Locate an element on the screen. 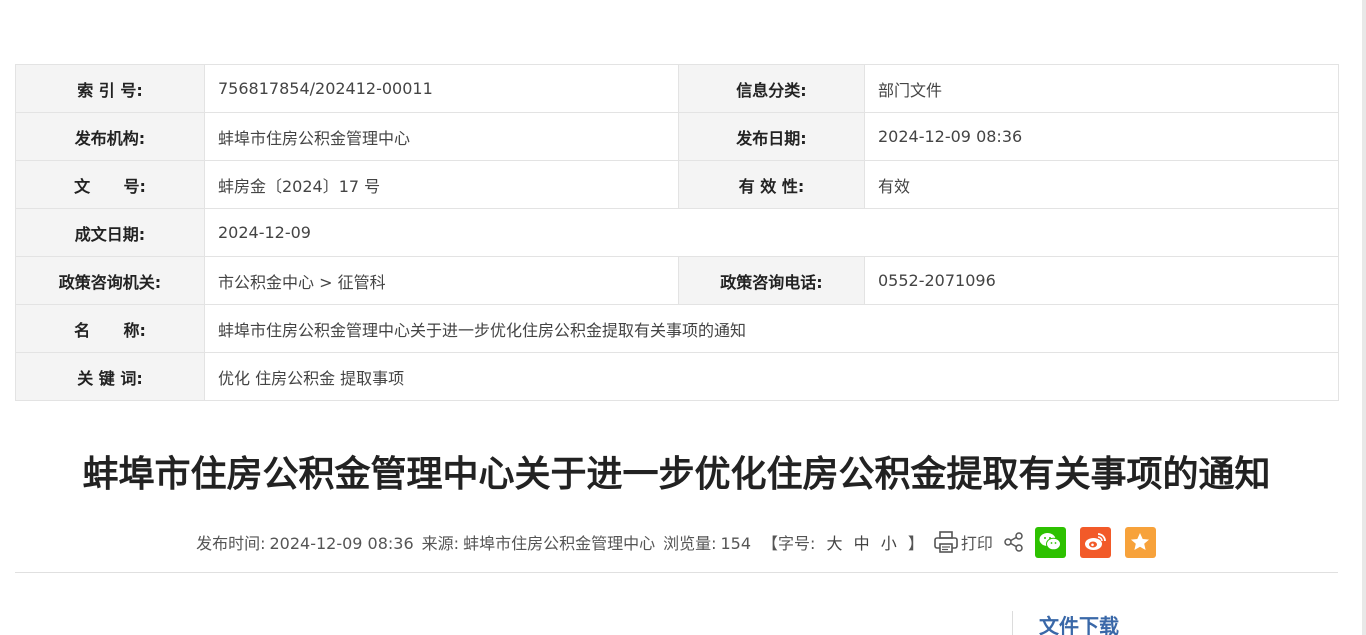  meta-row-keywords: 关 键 词: 优化 住房公积金 提取事项 is located at coordinates (677, 376).